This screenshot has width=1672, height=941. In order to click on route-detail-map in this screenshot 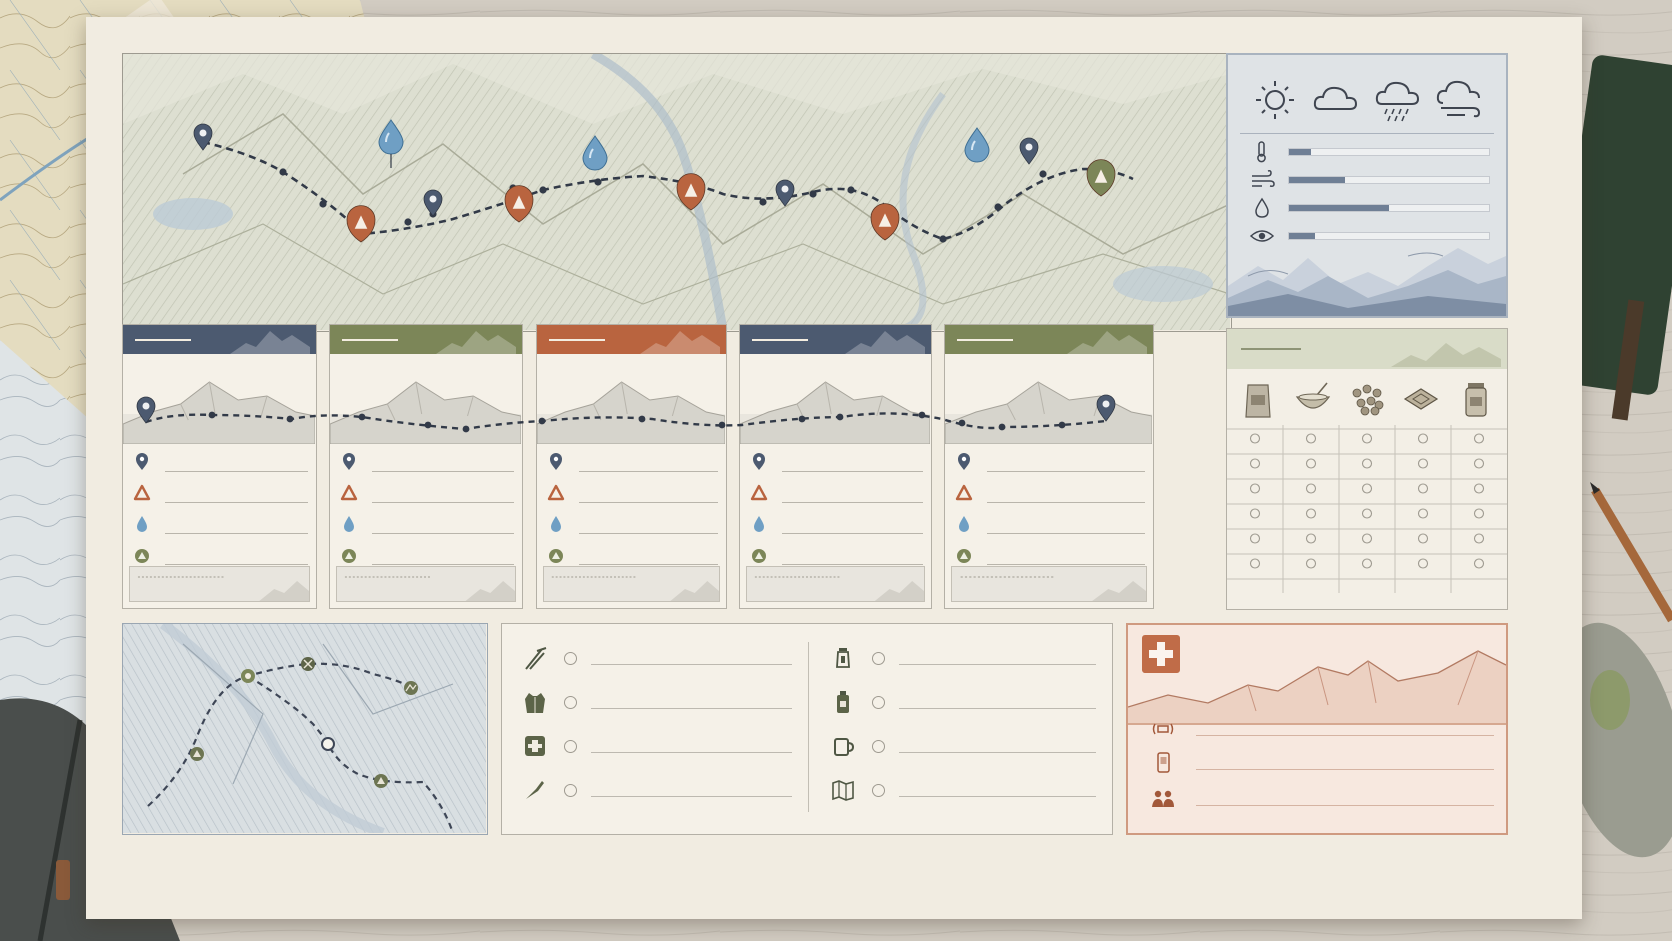, I will do `click(305, 729)`.